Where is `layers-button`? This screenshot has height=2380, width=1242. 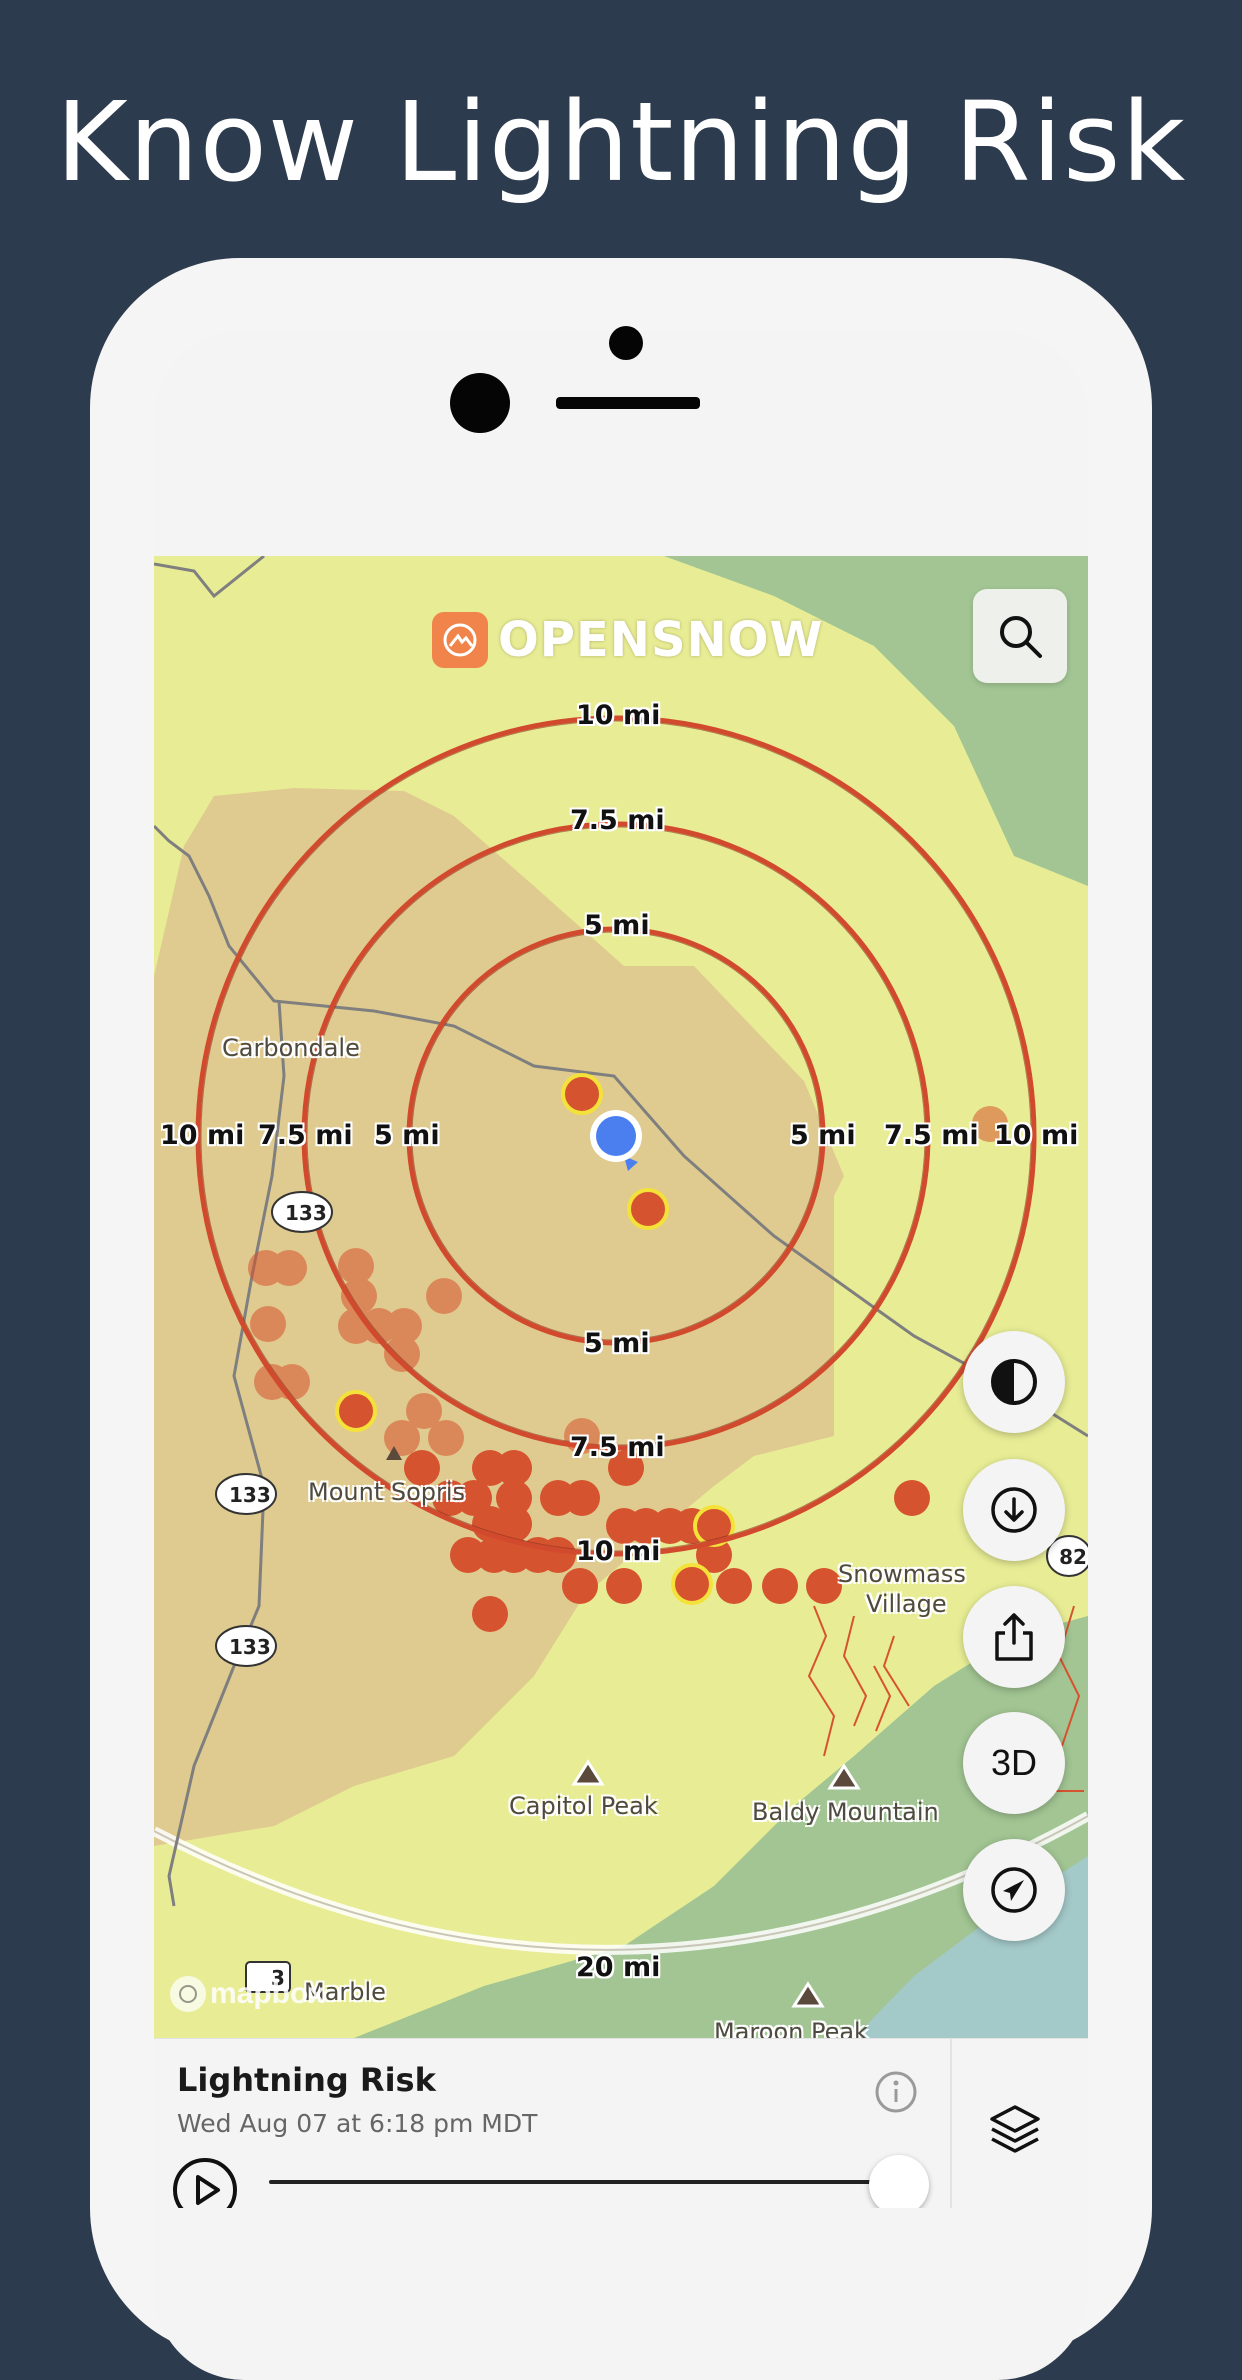 layers-button is located at coordinates (1015, 2132).